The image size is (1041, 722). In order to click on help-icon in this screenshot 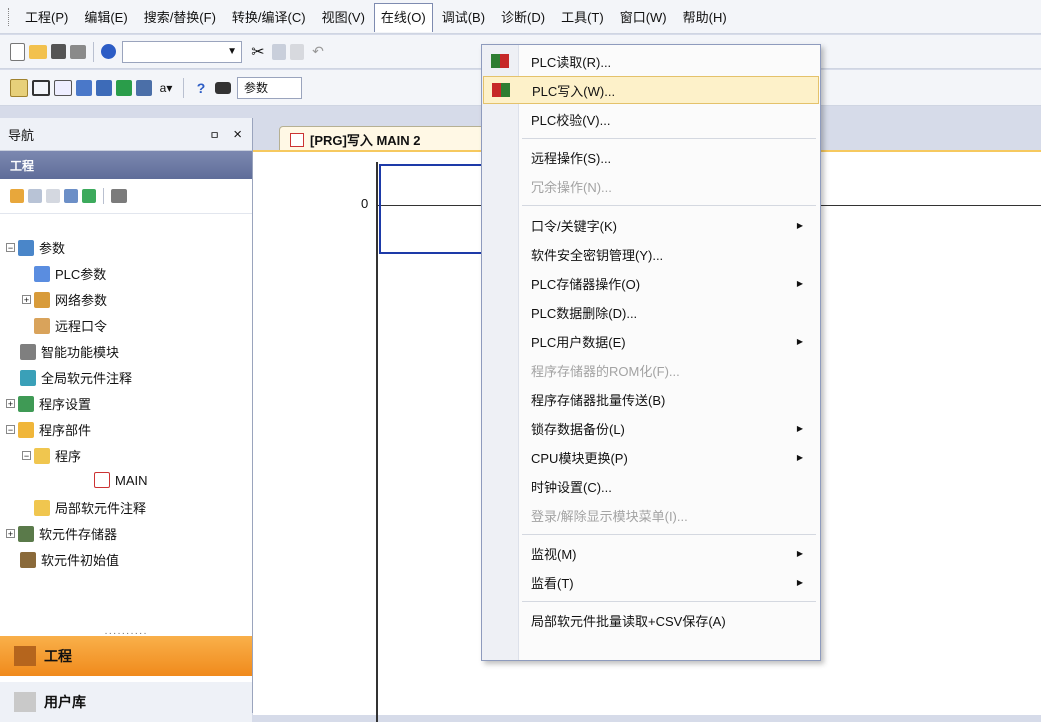, I will do `click(108, 51)`.